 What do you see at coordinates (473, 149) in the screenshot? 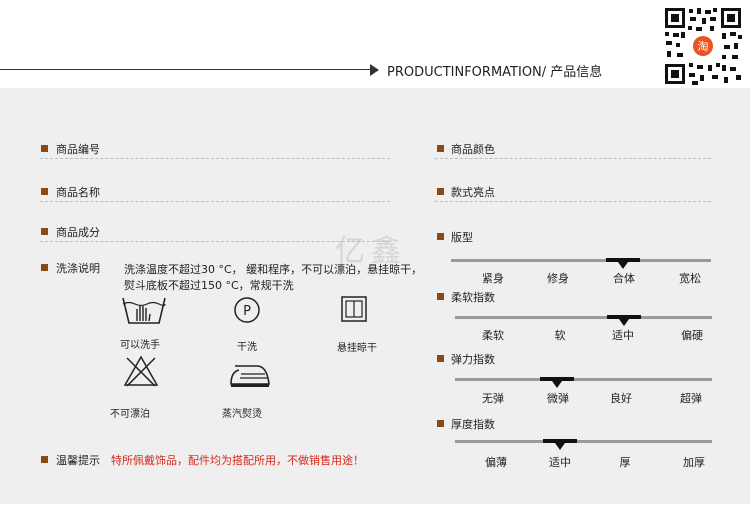
I see `product-color-label: 商品颜色` at bounding box center [473, 149].